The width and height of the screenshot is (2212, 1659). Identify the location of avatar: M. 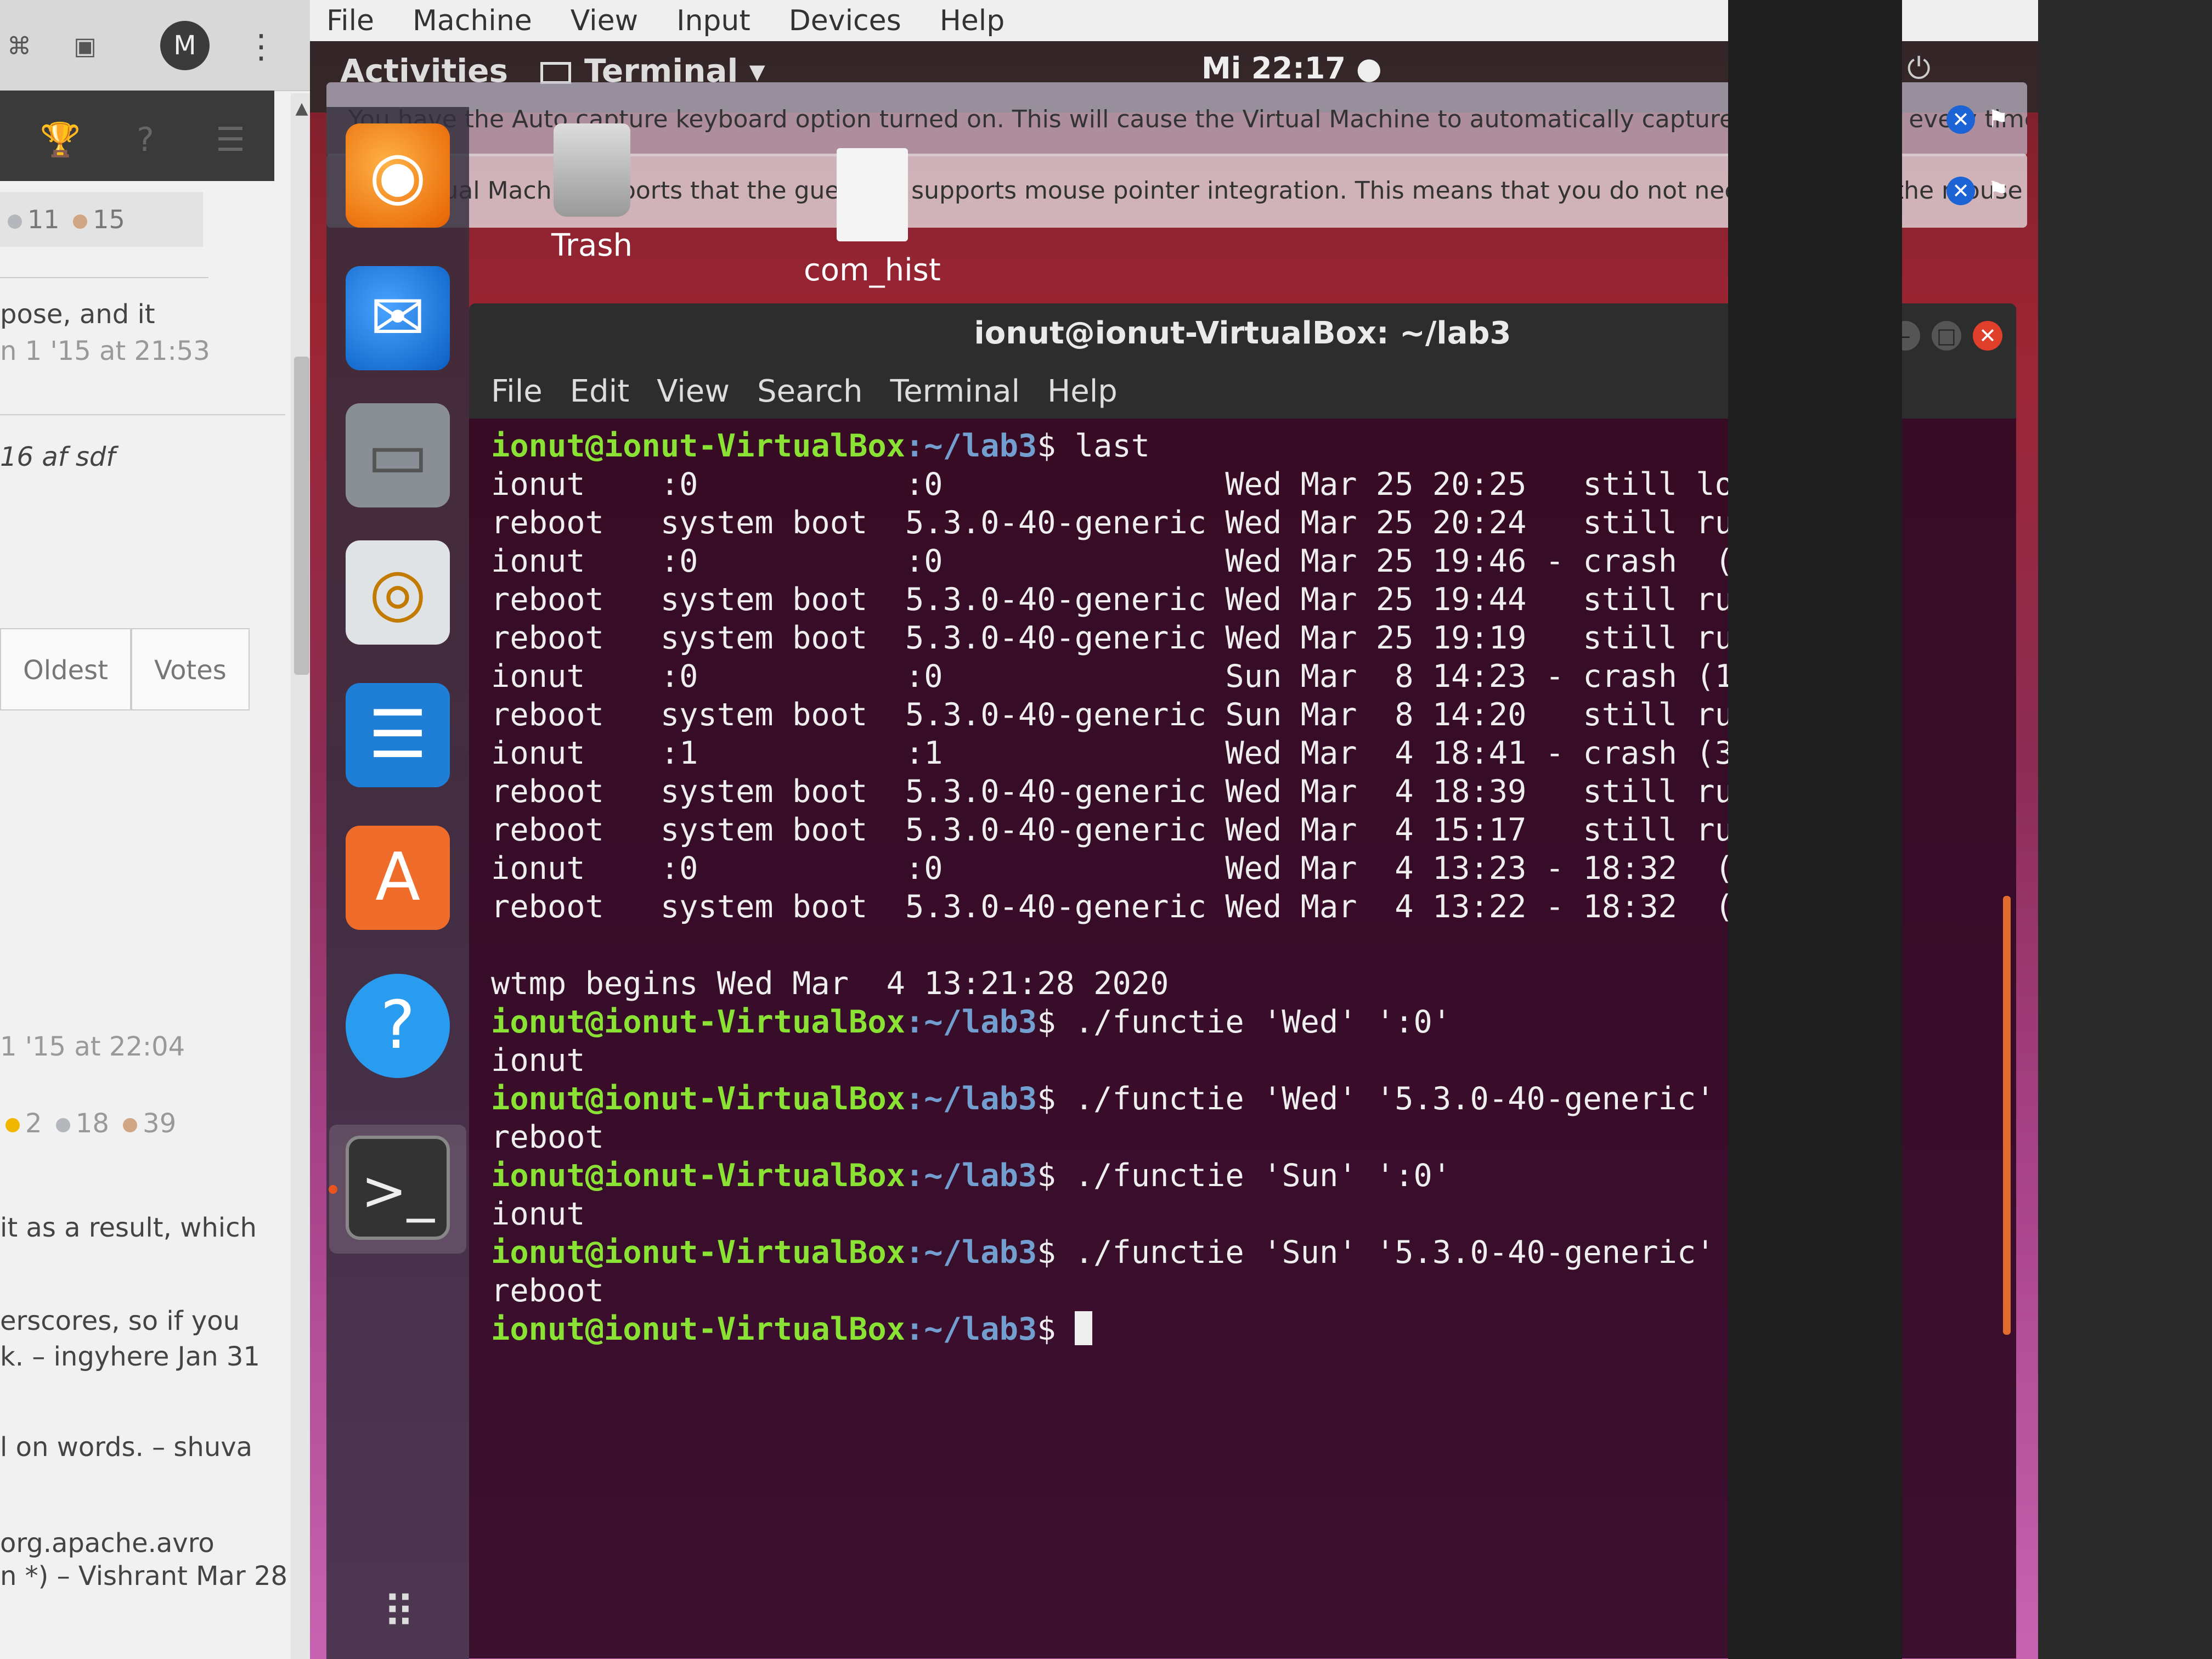
(185, 46).